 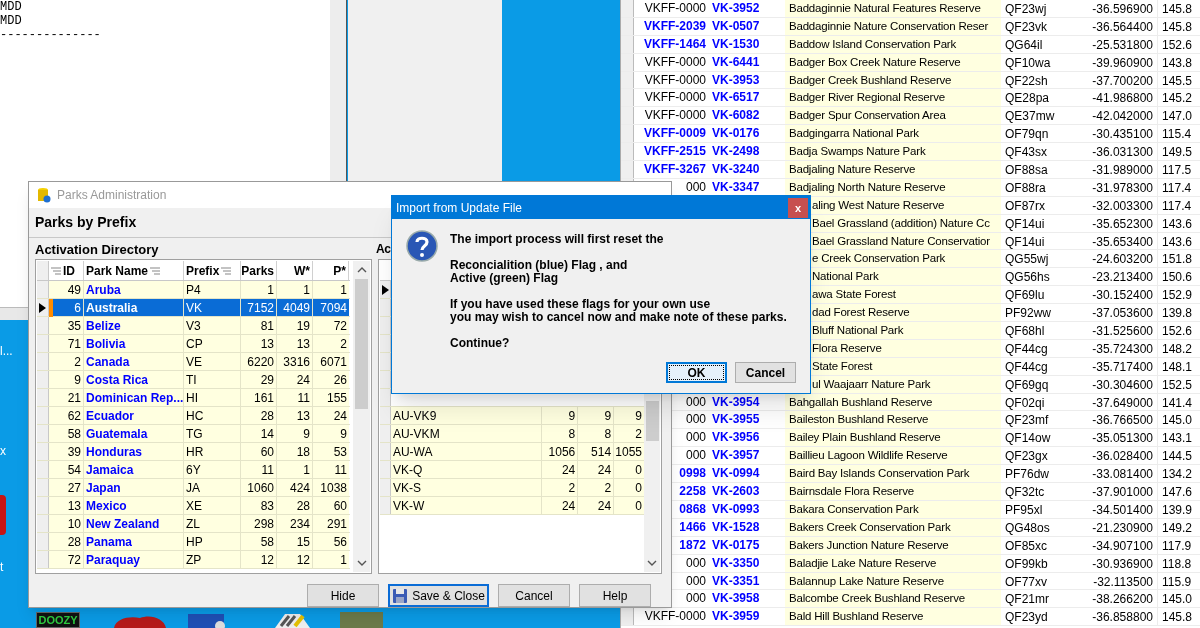 What do you see at coordinates (361, 416) in the screenshot?
I see `scroll-bar` at bounding box center [361, 416].